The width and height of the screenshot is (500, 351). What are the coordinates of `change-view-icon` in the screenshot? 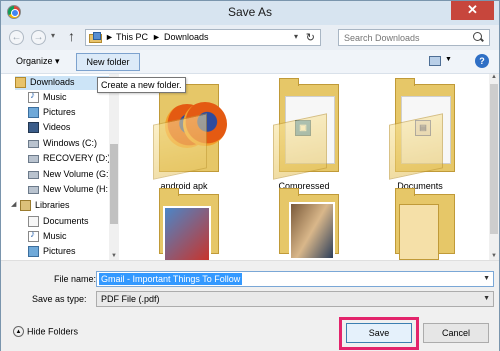 It's located at (435, 61).